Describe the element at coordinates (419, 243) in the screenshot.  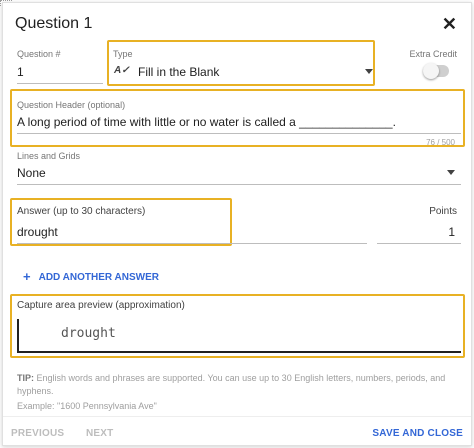
I see `points-underline` at that location.